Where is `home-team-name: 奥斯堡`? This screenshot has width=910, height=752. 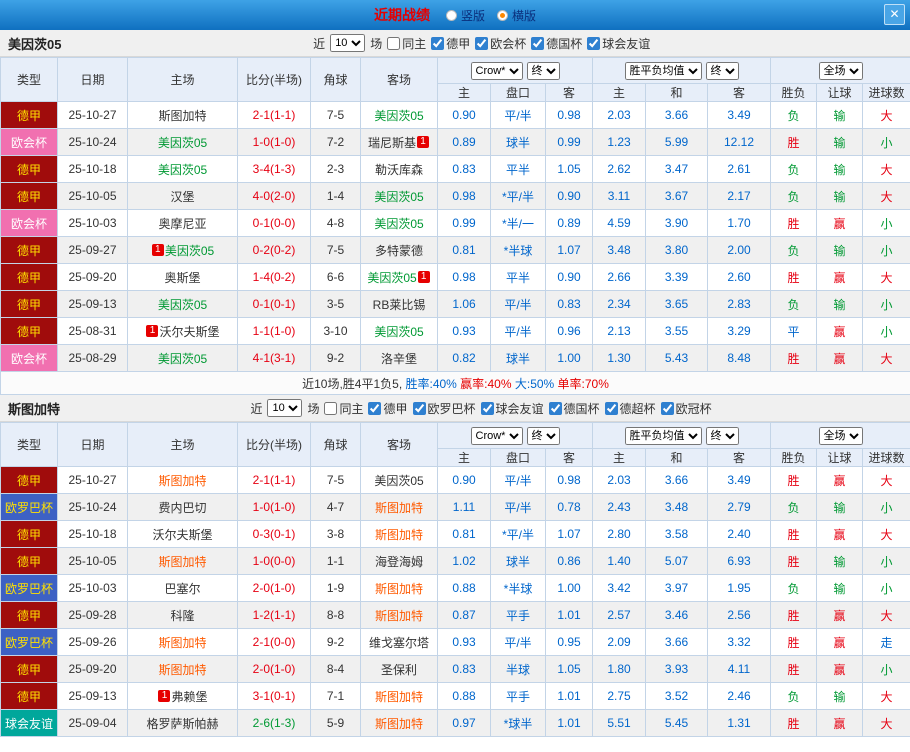 home-team-name: 奥斯堡 is located at coordinates (182, 277).